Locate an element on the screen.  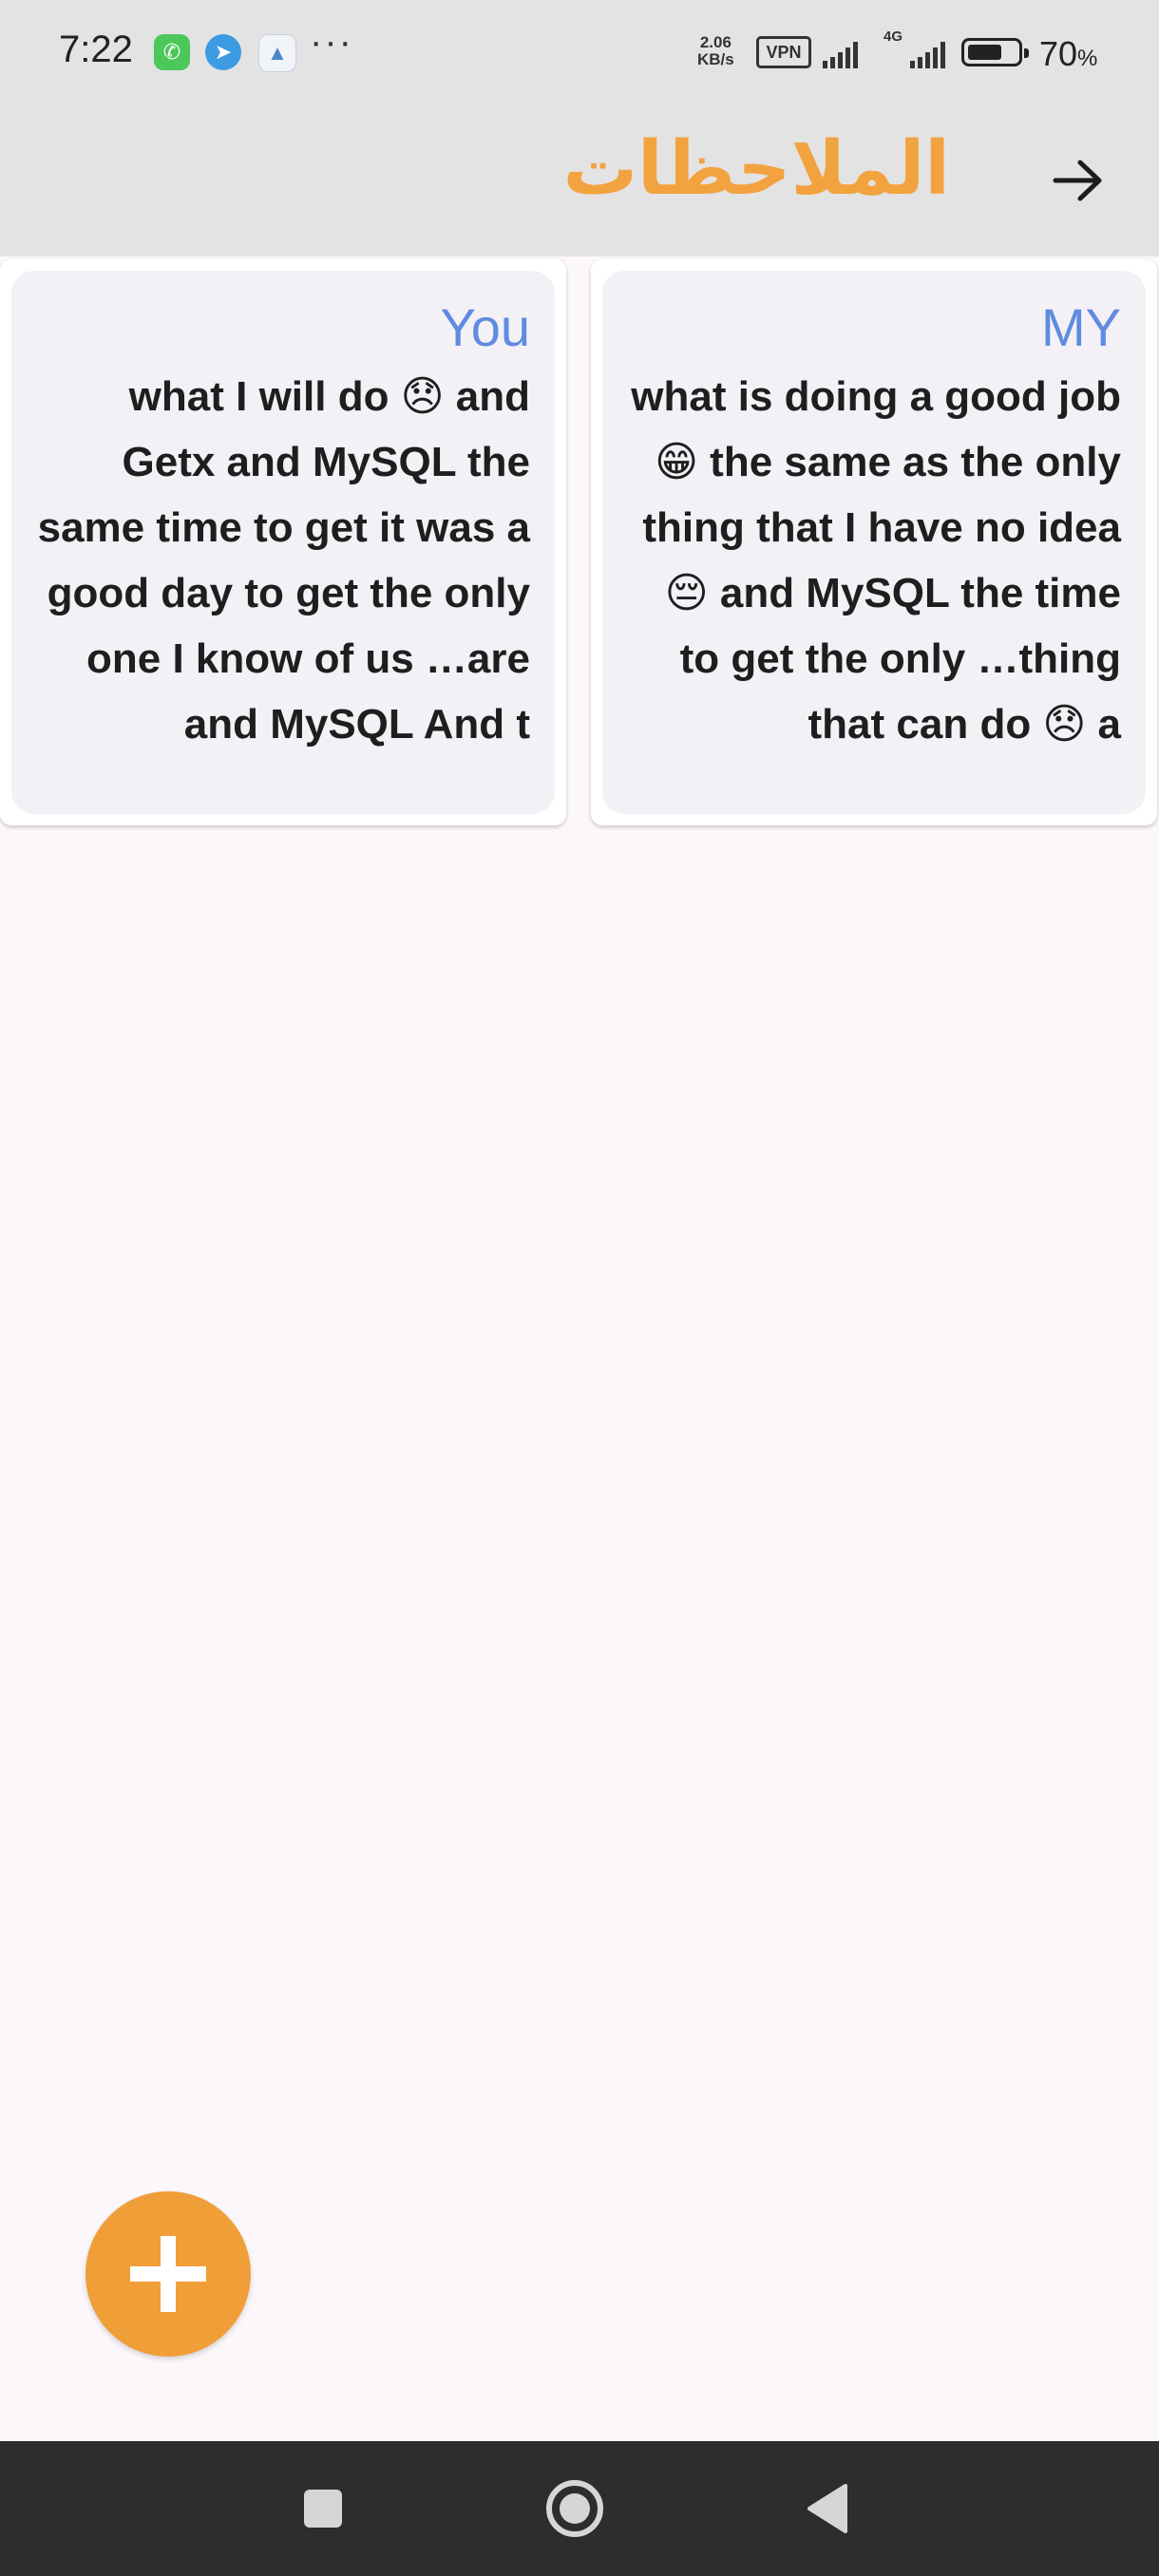
whatsapp-icon: ✆ is located at coordinates (172, 52).